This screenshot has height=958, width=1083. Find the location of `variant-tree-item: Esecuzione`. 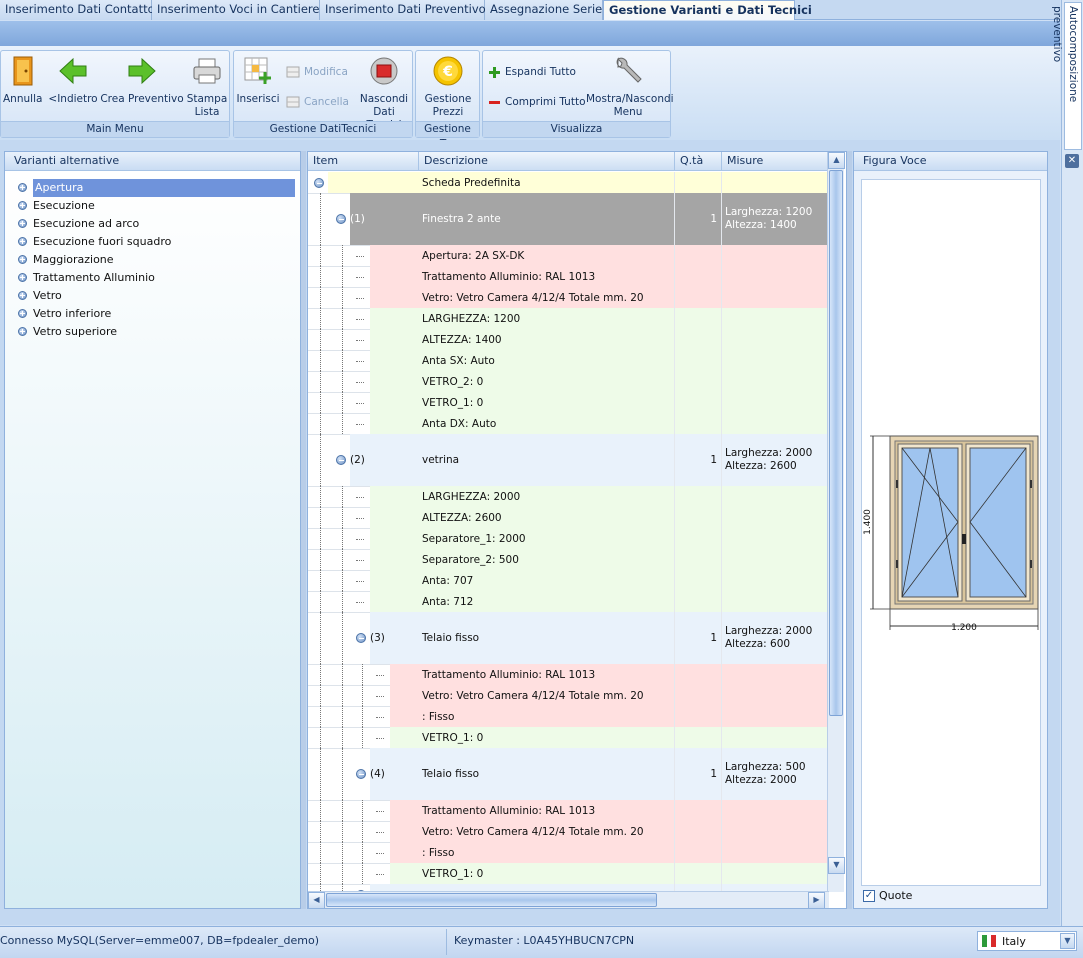

variant-tree-item: Esecuzione is located at coordinates (152, 206).